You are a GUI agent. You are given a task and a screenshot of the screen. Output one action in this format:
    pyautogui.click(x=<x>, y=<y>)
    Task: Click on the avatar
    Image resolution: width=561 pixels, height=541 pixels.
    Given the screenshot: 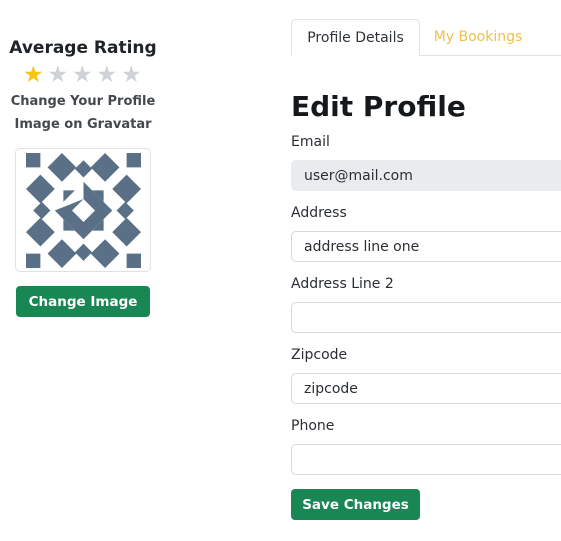 What is the action you would take?
    pyautogui.click(x=83, y=210)
    